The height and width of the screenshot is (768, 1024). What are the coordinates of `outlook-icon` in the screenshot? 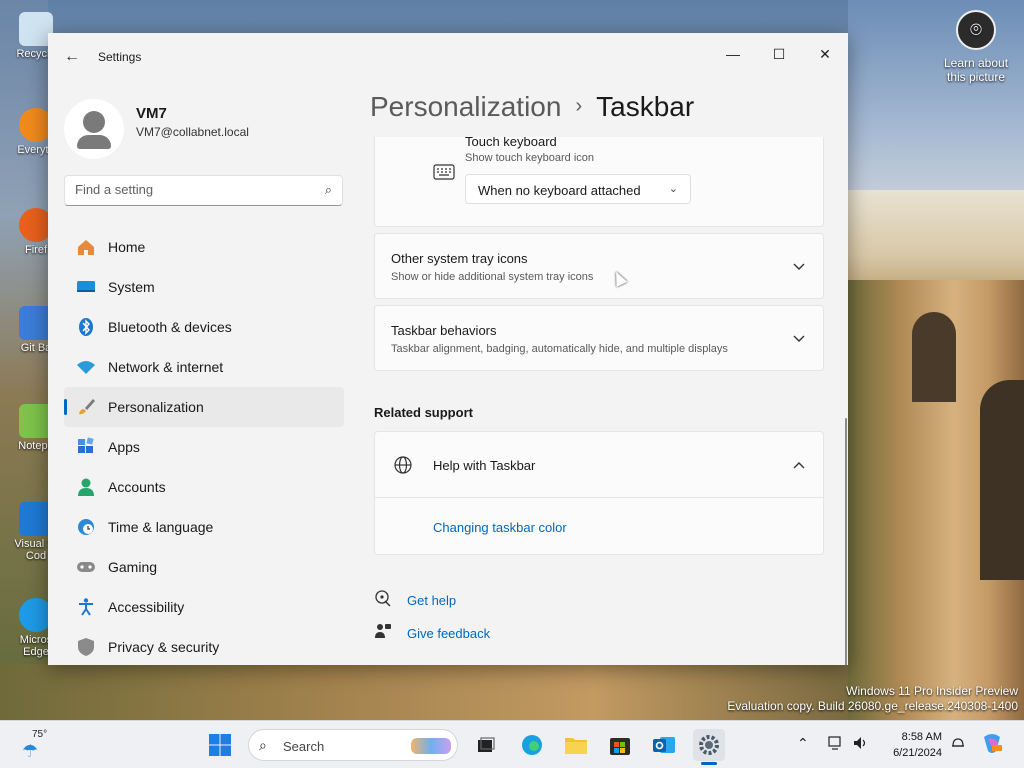 It's located at (664, 745).